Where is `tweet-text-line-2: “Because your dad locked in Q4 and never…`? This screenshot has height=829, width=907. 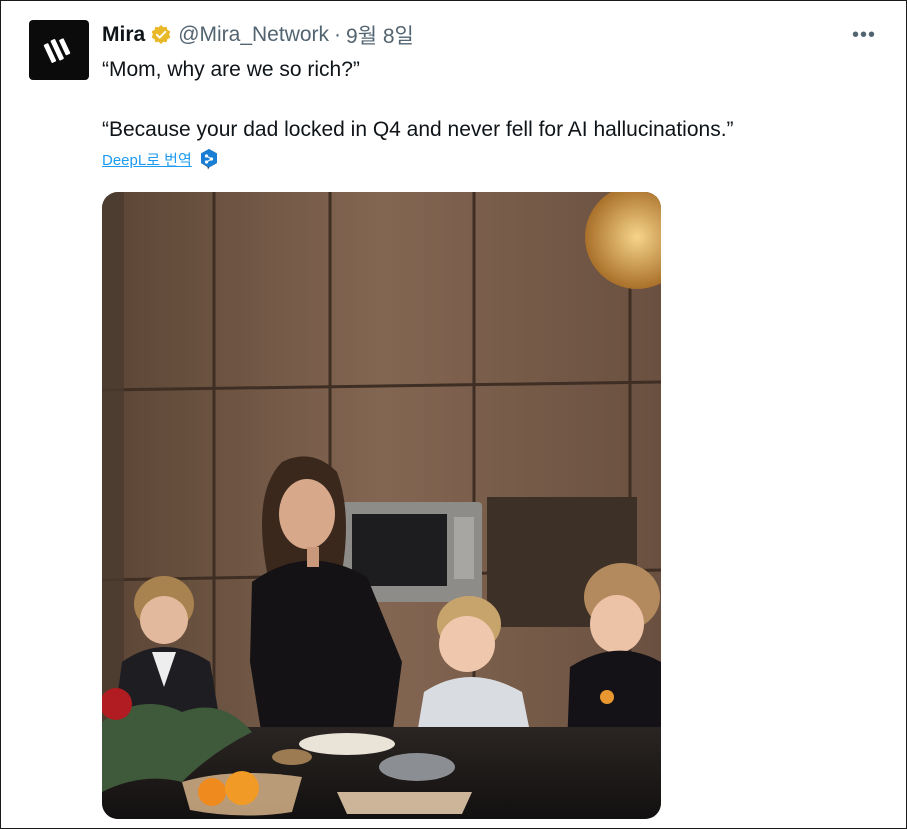 tweet-text-line-2: “Because your dad locked in Q4 and never… is located at coordinates (418, 129).